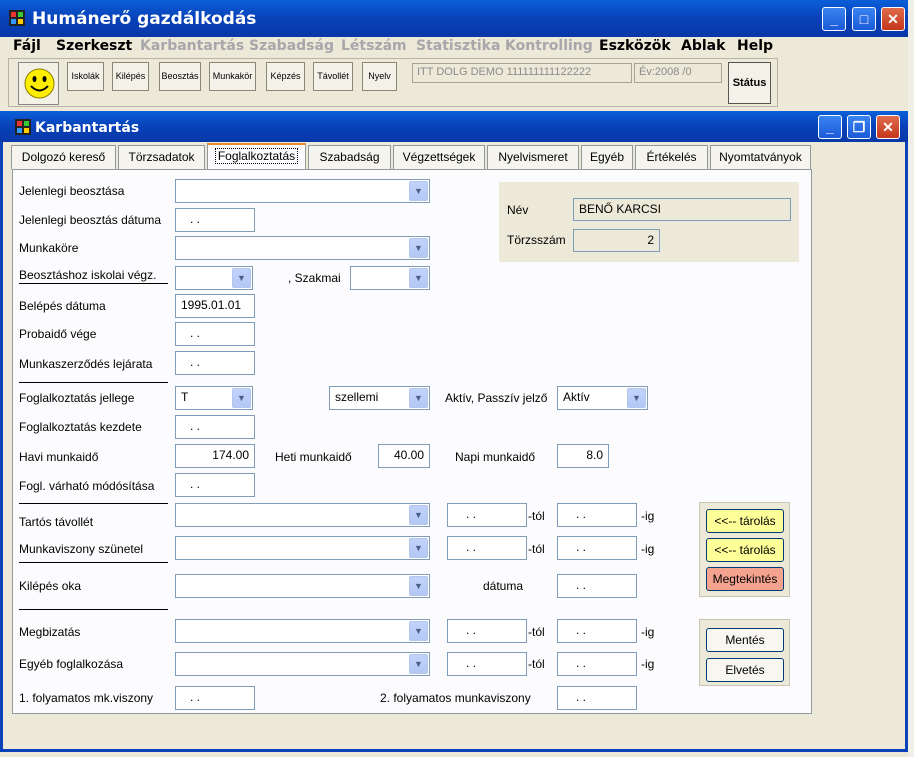 The height and width of the screenshot is (757, 914). What do you see at coordinates (49, 248) in the screenshot?
I see `munkakore-label: Munkaköre` at bounding box center [49, 248].